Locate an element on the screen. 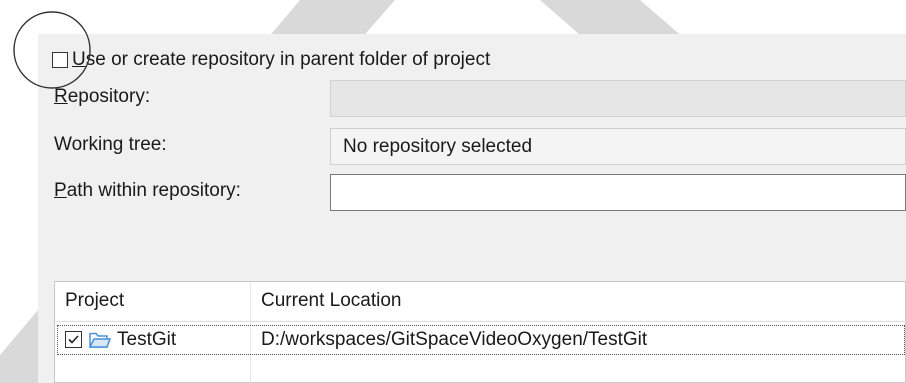  working-tree-label: Working tree: is located at coordinates (110, 144).